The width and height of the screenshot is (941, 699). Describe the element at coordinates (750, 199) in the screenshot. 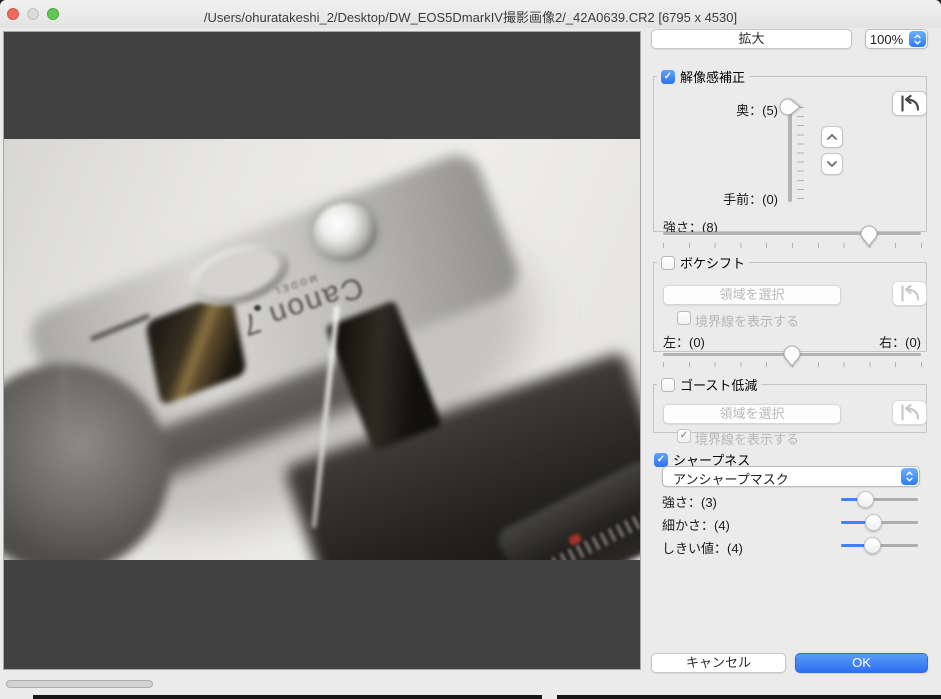

I see `front-depth-label: 手前：(0)` at that location.